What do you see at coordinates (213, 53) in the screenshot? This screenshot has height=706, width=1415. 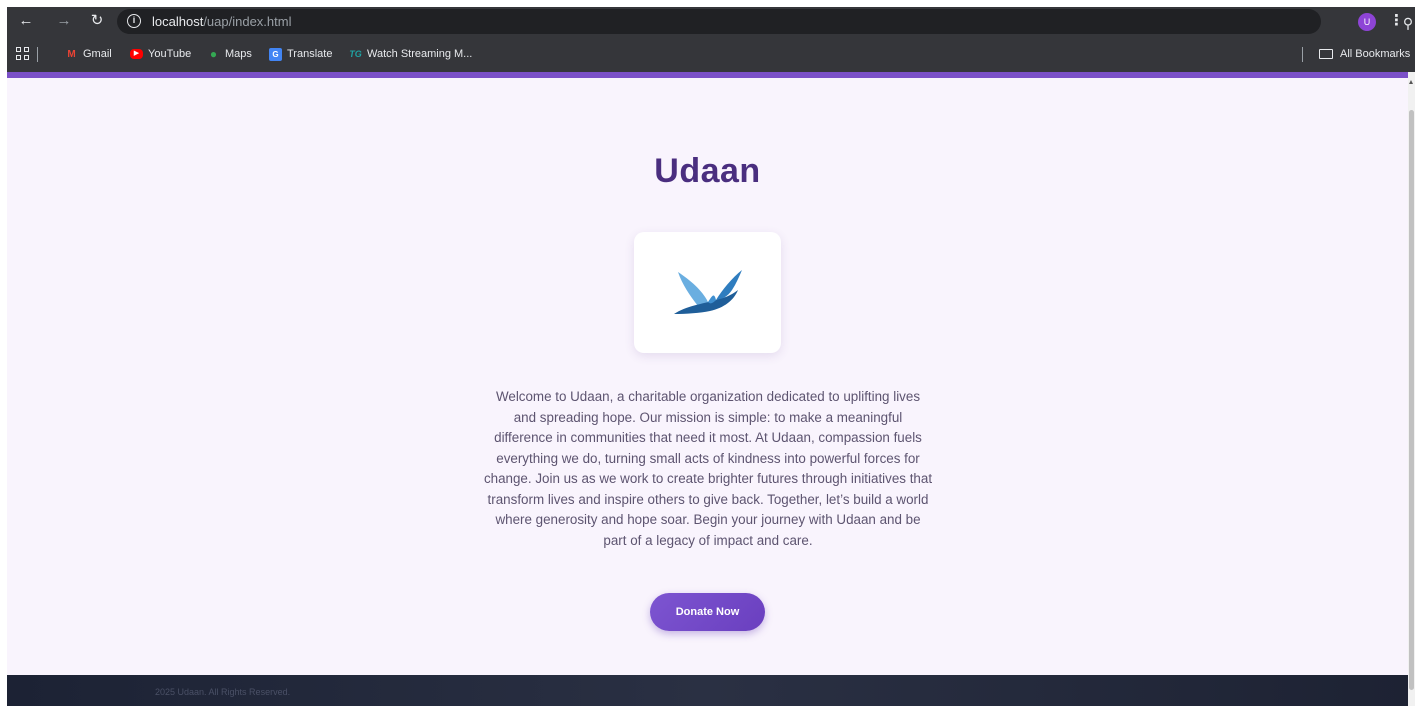 I see `maps-icon: ●` at bounding box center [213, 53].